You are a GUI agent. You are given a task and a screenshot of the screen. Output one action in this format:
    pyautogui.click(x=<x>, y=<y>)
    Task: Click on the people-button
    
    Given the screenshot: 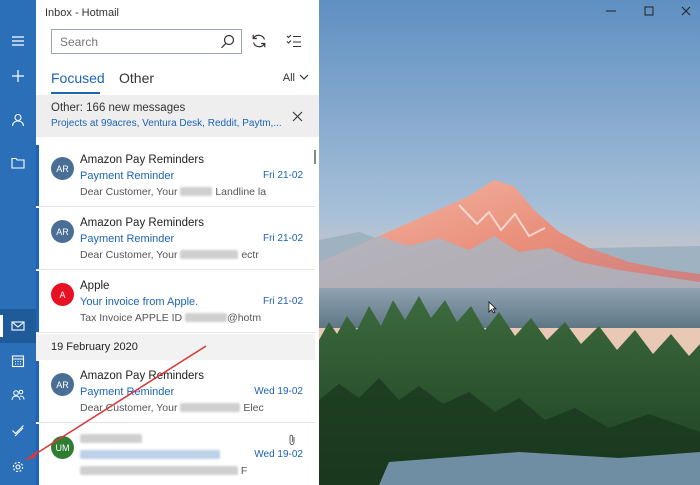 What is the action you would take?
    pyautogui.click(x=18, y=395)
    